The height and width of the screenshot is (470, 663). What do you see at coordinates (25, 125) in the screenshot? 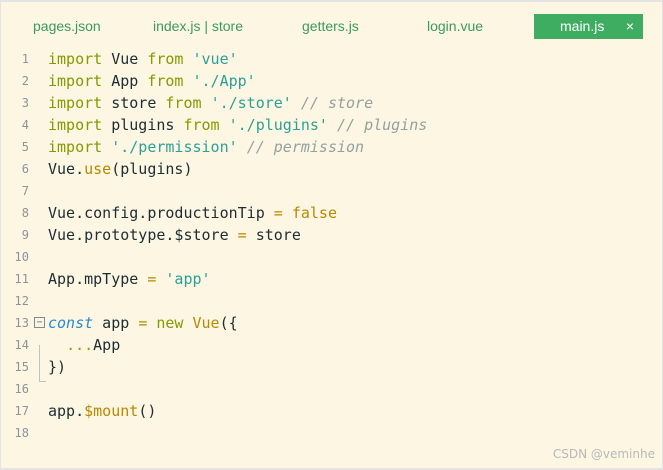
I see `line-number: 4` at bounding box center [25, 125].